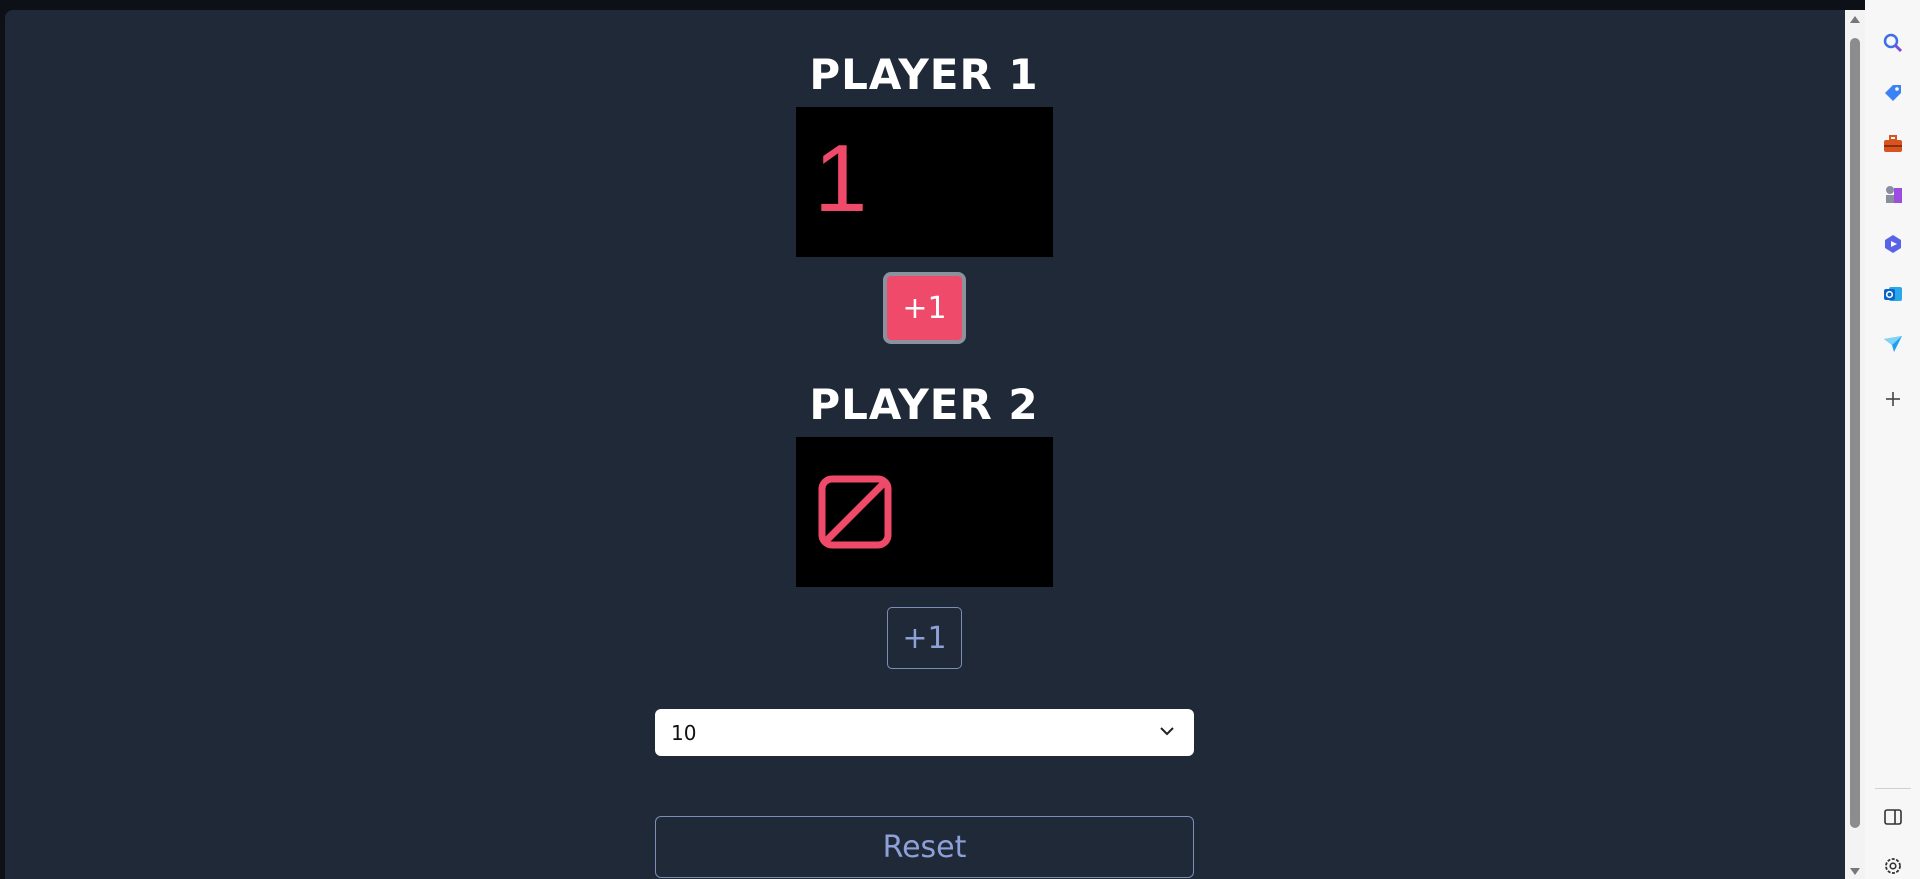  I want to click on page-scrollbar, so click(1855, 444).